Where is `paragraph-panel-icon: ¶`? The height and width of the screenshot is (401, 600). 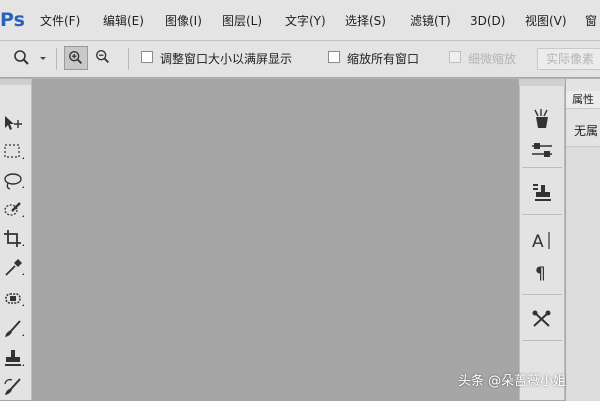 paragraph-panel-icon: ¶ is located at coordinates (542, 272).